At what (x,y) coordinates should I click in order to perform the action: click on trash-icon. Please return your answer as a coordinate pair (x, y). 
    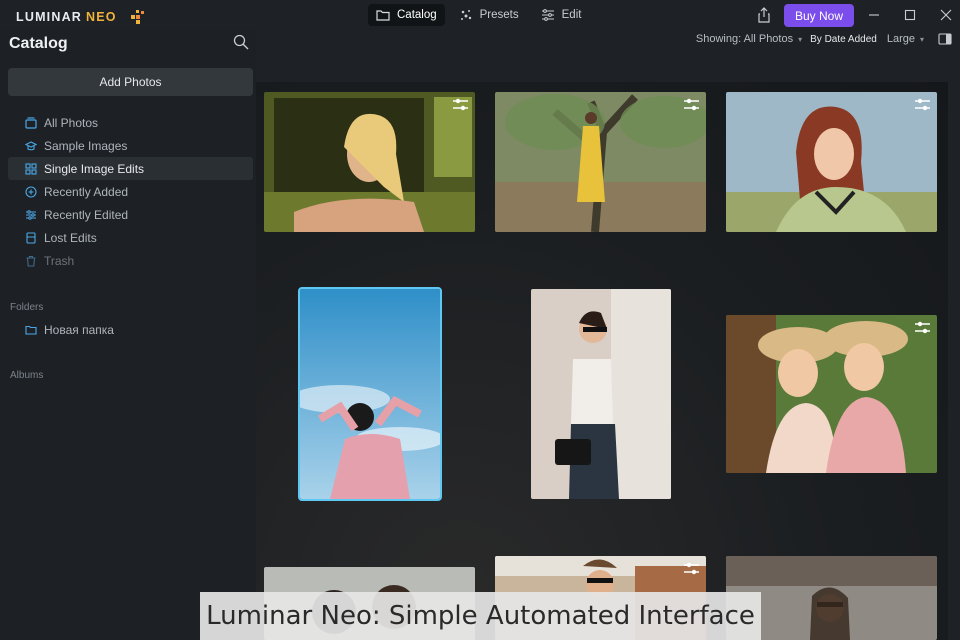
    Looking at the image, I should click on (31, 261).